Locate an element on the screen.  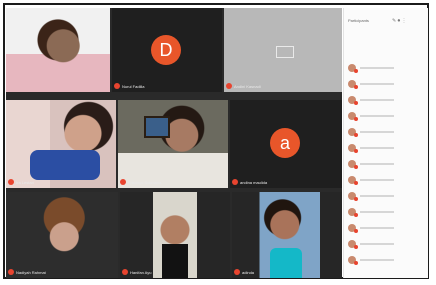
participant-name-tag: adinda is located at coordinates (244, 272).